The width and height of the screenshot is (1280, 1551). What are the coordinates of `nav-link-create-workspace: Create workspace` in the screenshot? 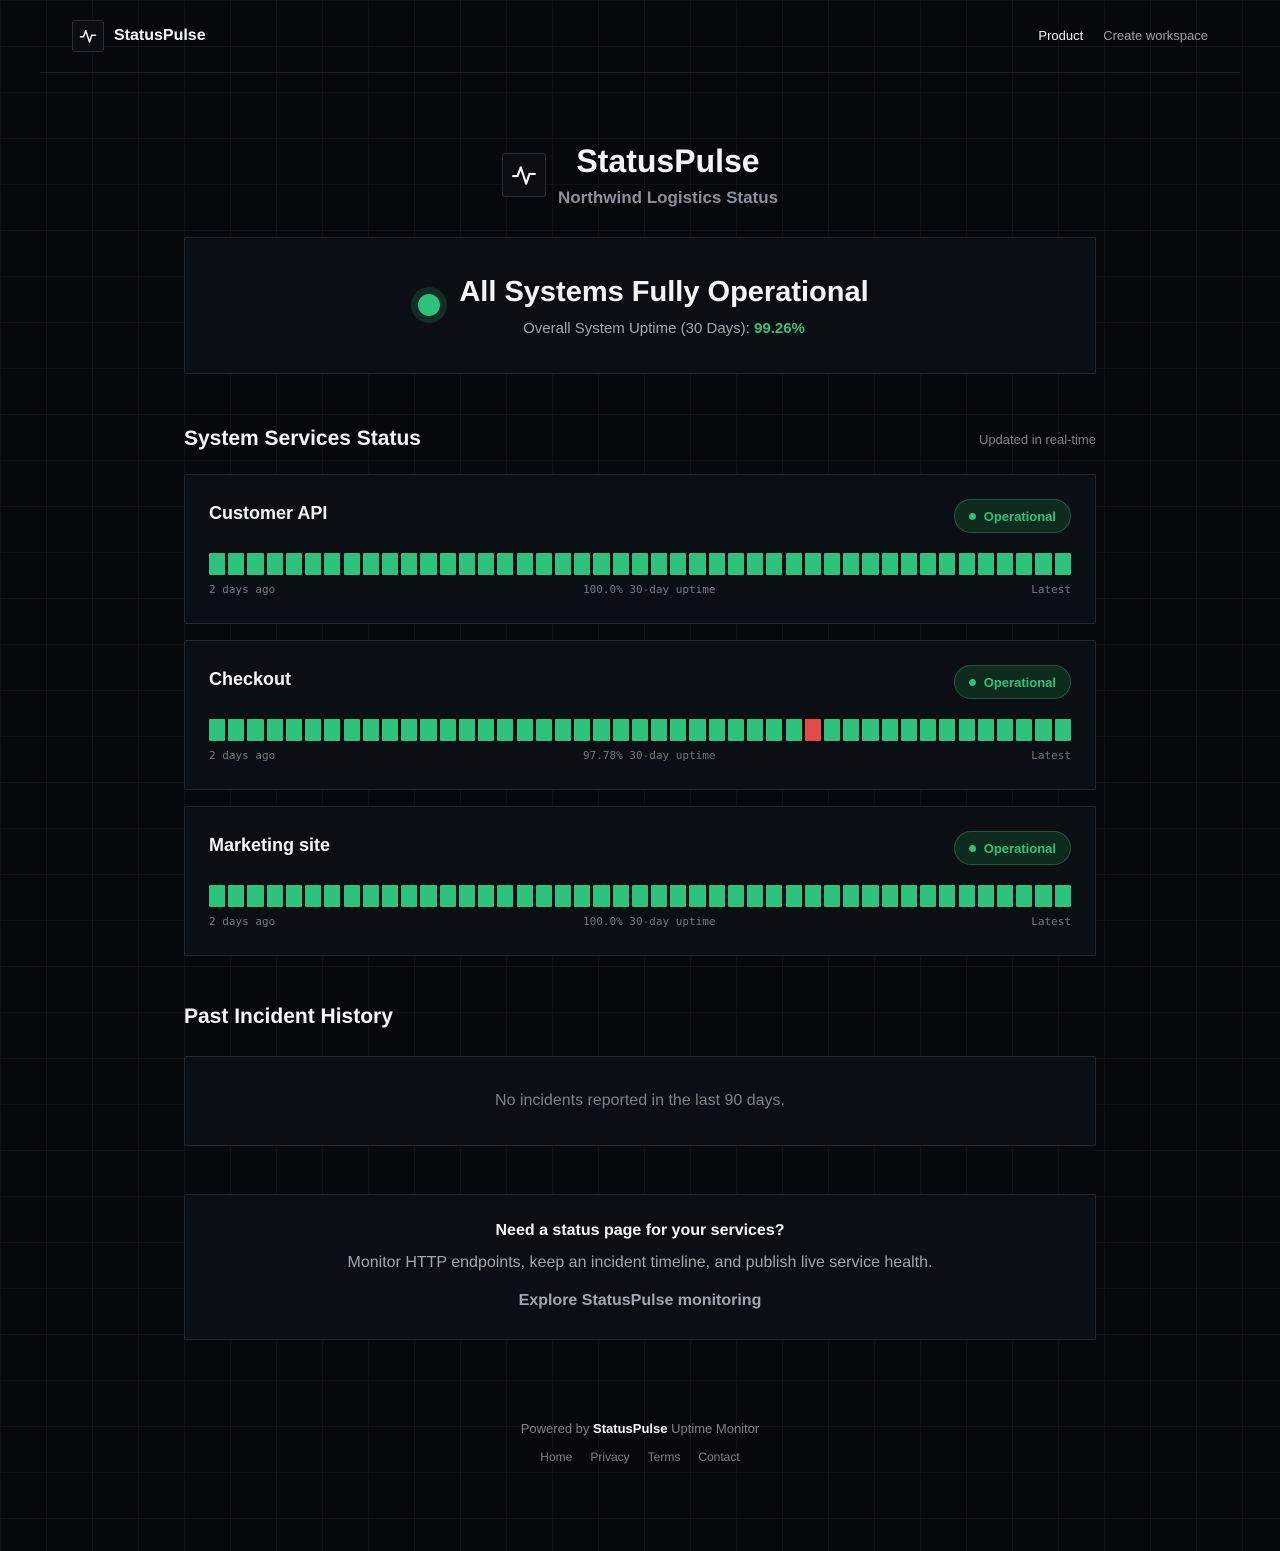 It's located at (1155, 35).